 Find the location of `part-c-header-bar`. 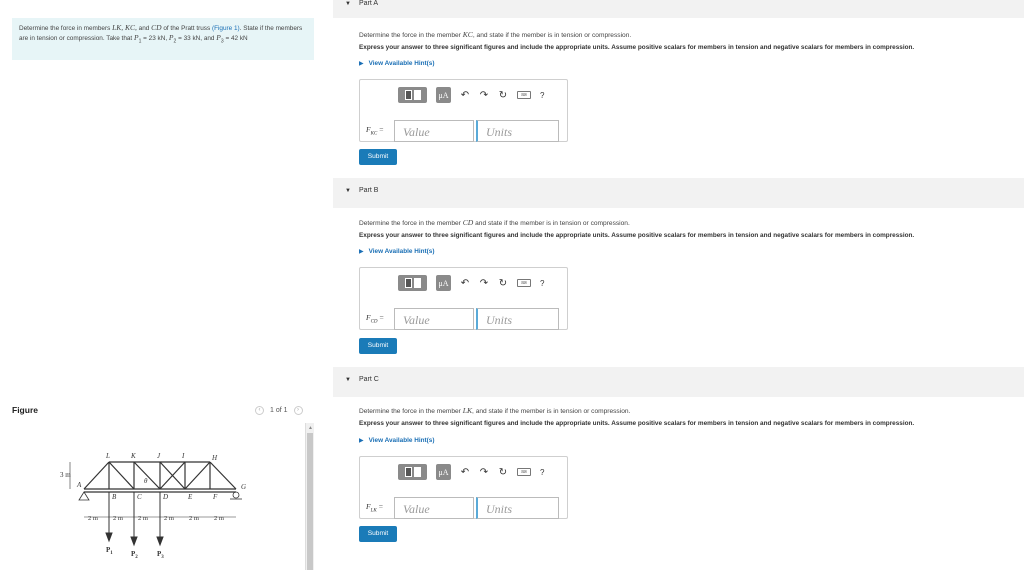

part-c-header-bar is located at coordinates (678, 382).